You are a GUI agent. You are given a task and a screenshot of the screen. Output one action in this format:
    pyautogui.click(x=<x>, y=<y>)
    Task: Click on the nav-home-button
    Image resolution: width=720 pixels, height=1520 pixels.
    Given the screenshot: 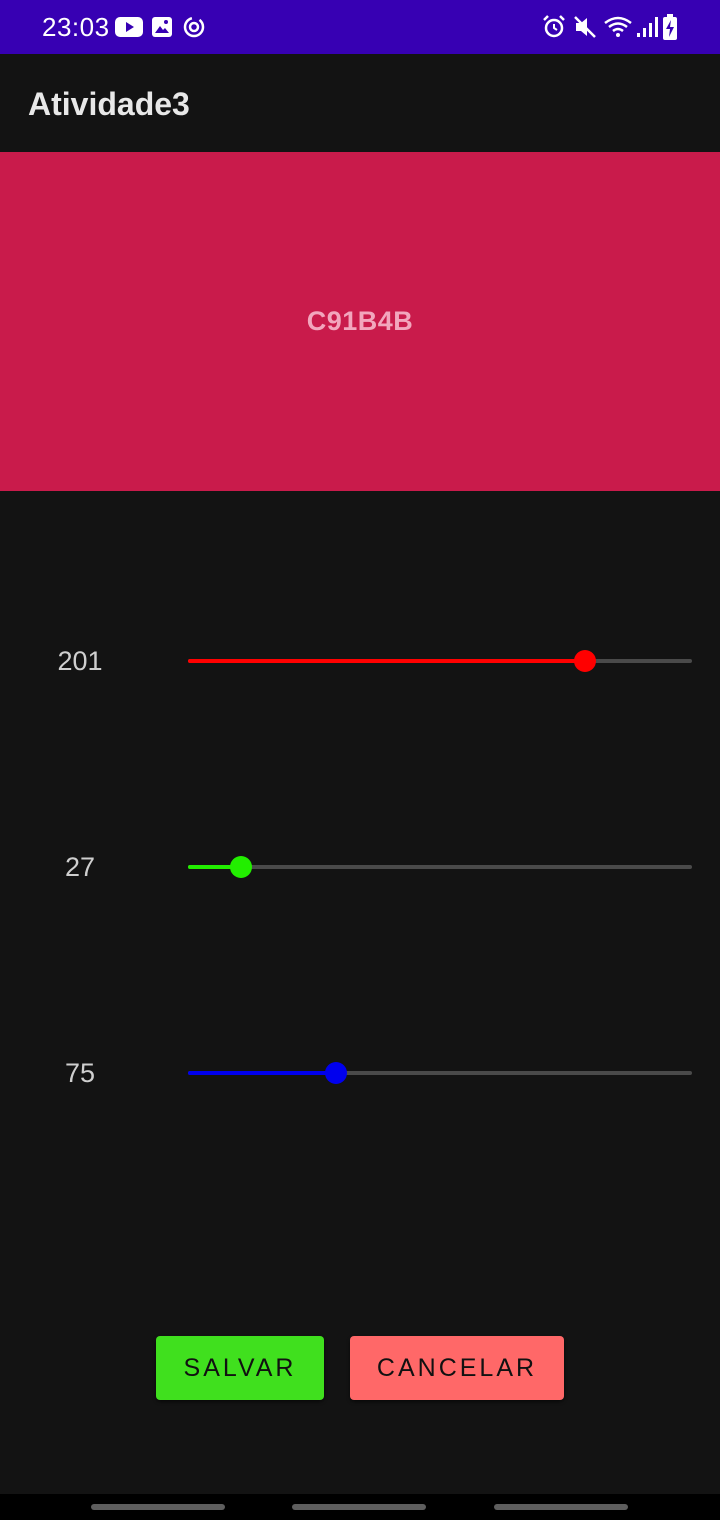 What is the action you would take?
    pyautogui.click(x=359, y=1507)
    